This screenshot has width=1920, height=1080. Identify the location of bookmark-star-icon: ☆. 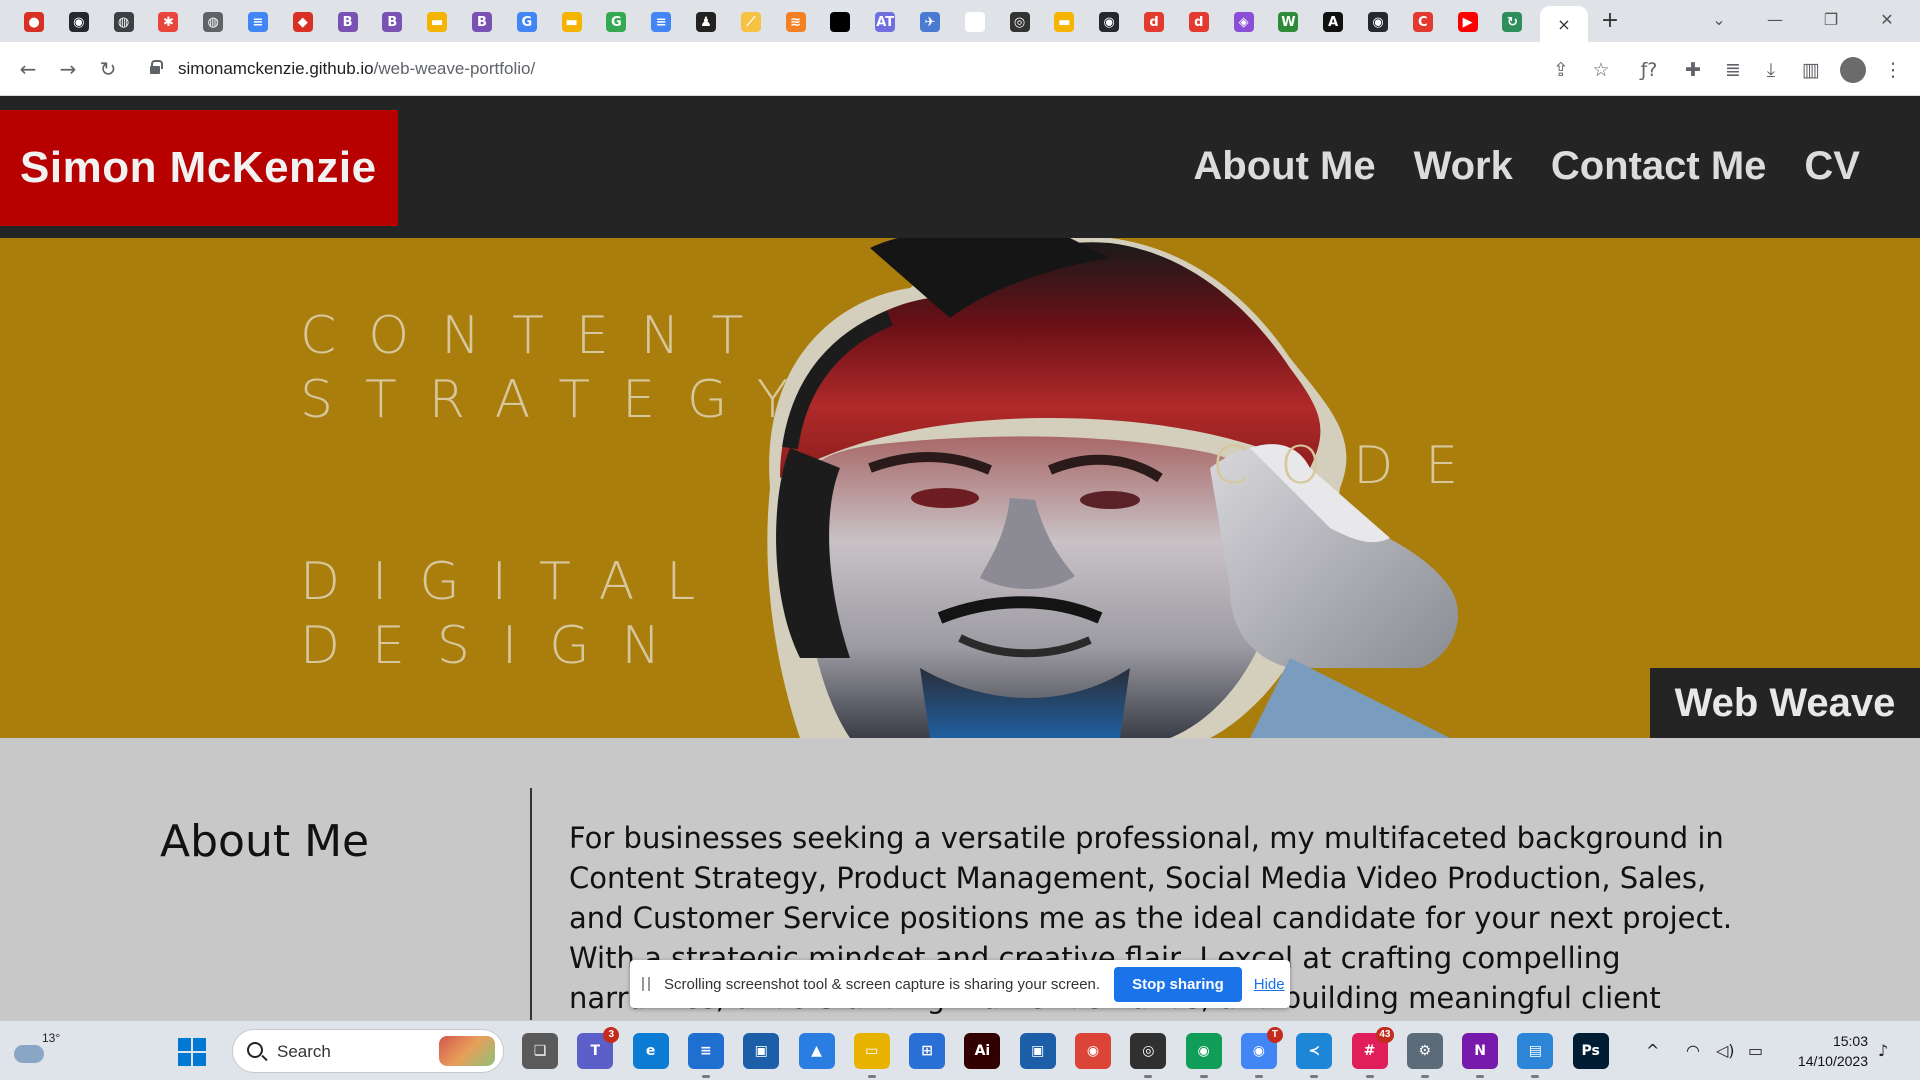
(1601, 70).